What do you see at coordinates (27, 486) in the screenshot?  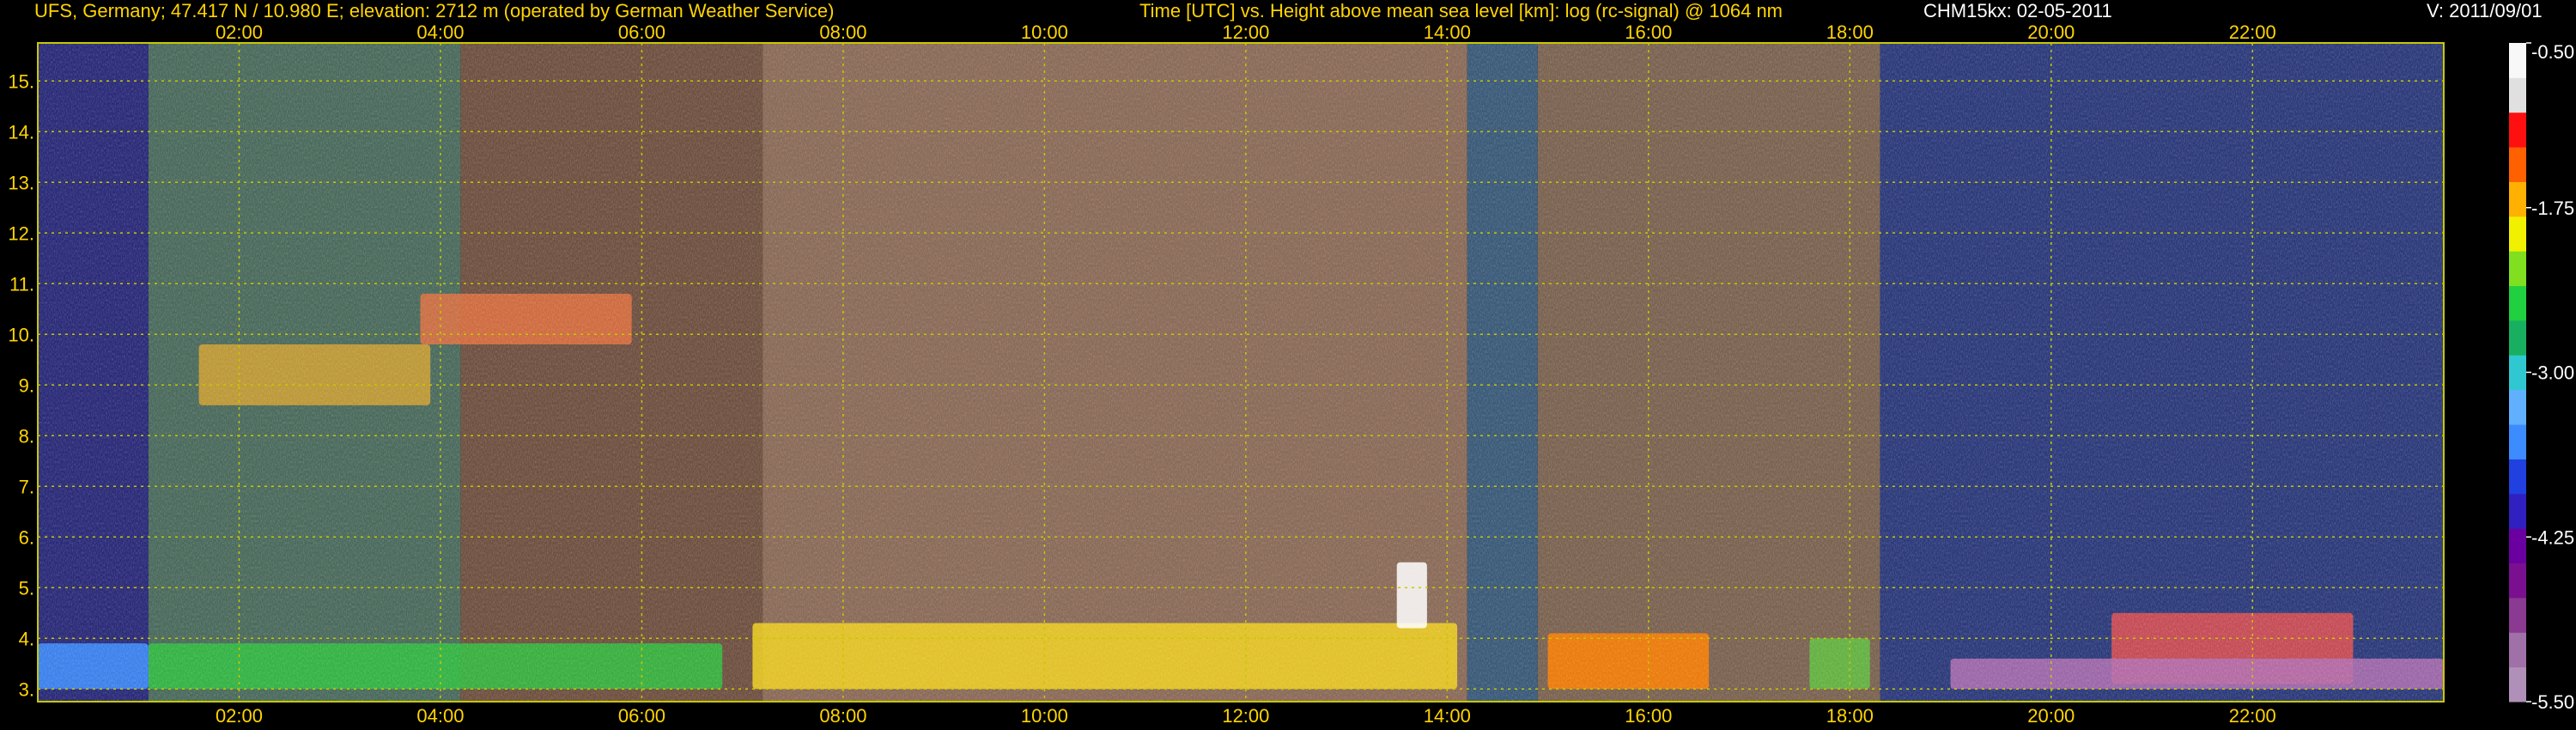 I see `y-tick-label: 7.` at bounding box center [27, 486].